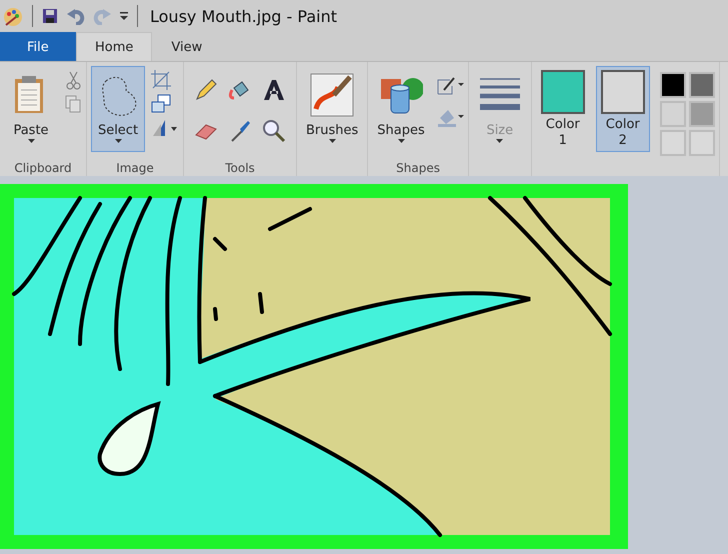 The image size is (728, 554). What do you see at coordinates (161, 80) in the screenshot?
I see `crop-icon` at bounding box center [161, 80].